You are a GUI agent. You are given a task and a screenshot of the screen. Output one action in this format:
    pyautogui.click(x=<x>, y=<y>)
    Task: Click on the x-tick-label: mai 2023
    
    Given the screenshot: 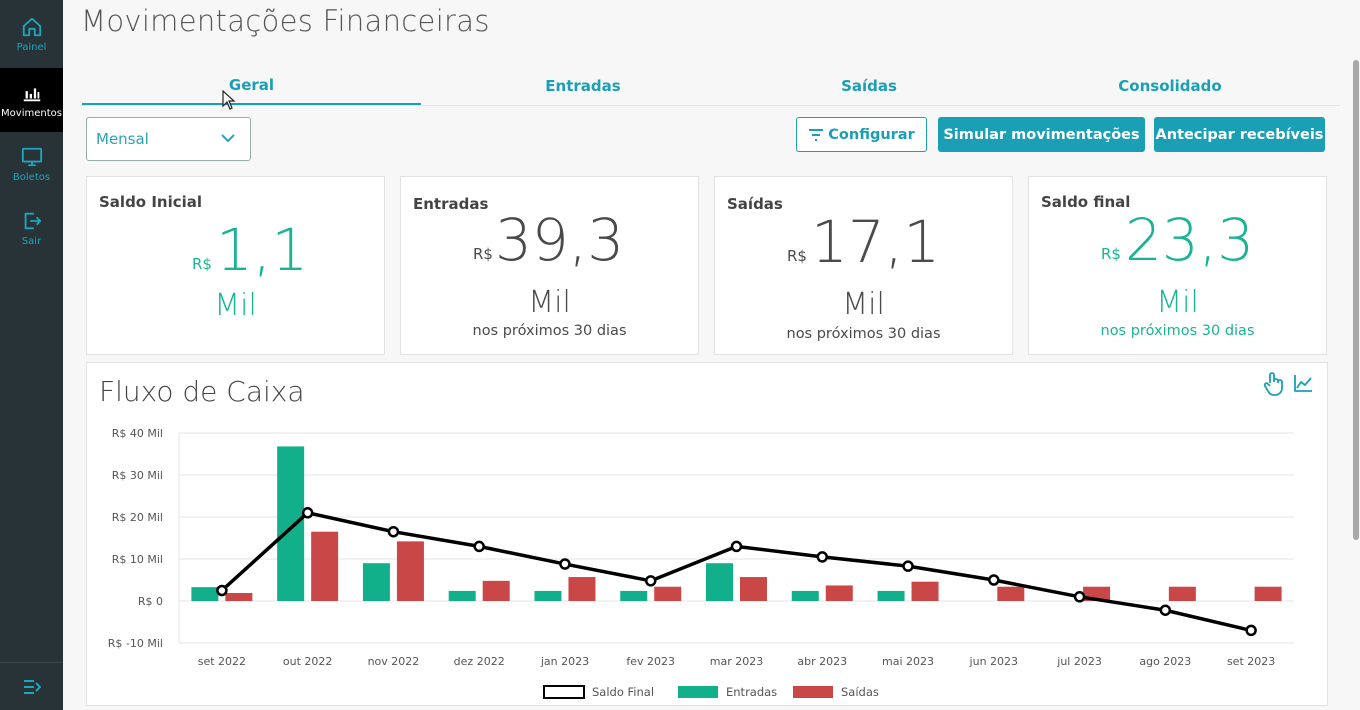 What is the action you would take?
    pyautogui.click(x=908, y=661)
    